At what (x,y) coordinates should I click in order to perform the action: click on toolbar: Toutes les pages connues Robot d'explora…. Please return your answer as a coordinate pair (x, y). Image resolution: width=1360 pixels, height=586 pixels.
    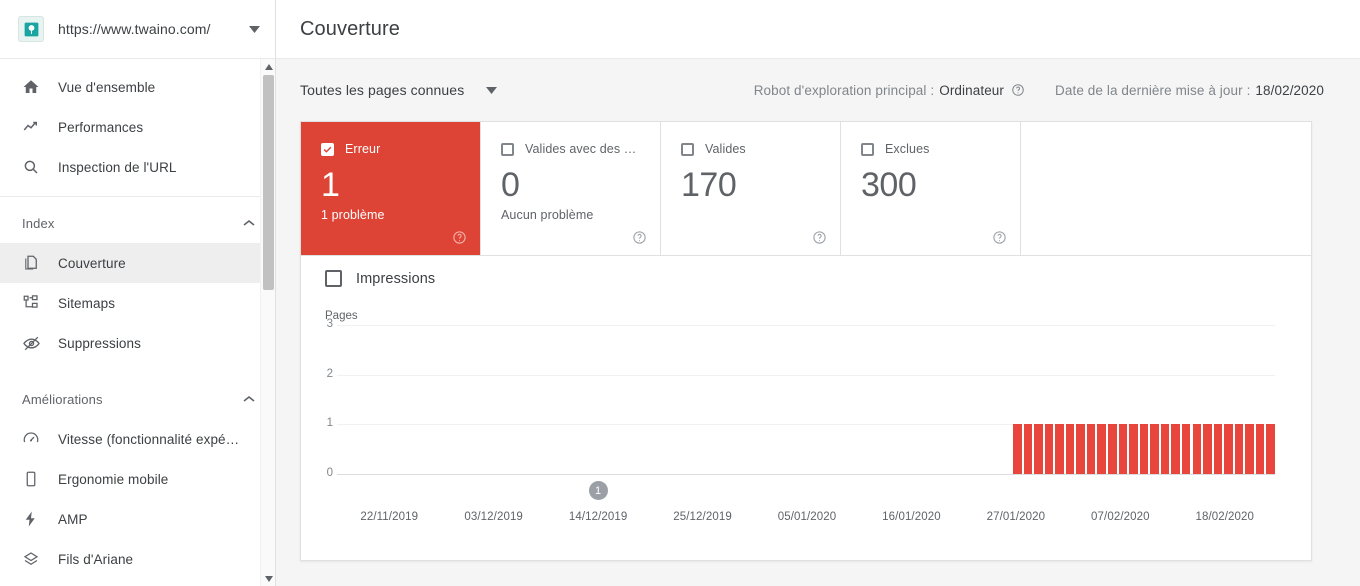
    Looking at the image, I should click on (818, 90).